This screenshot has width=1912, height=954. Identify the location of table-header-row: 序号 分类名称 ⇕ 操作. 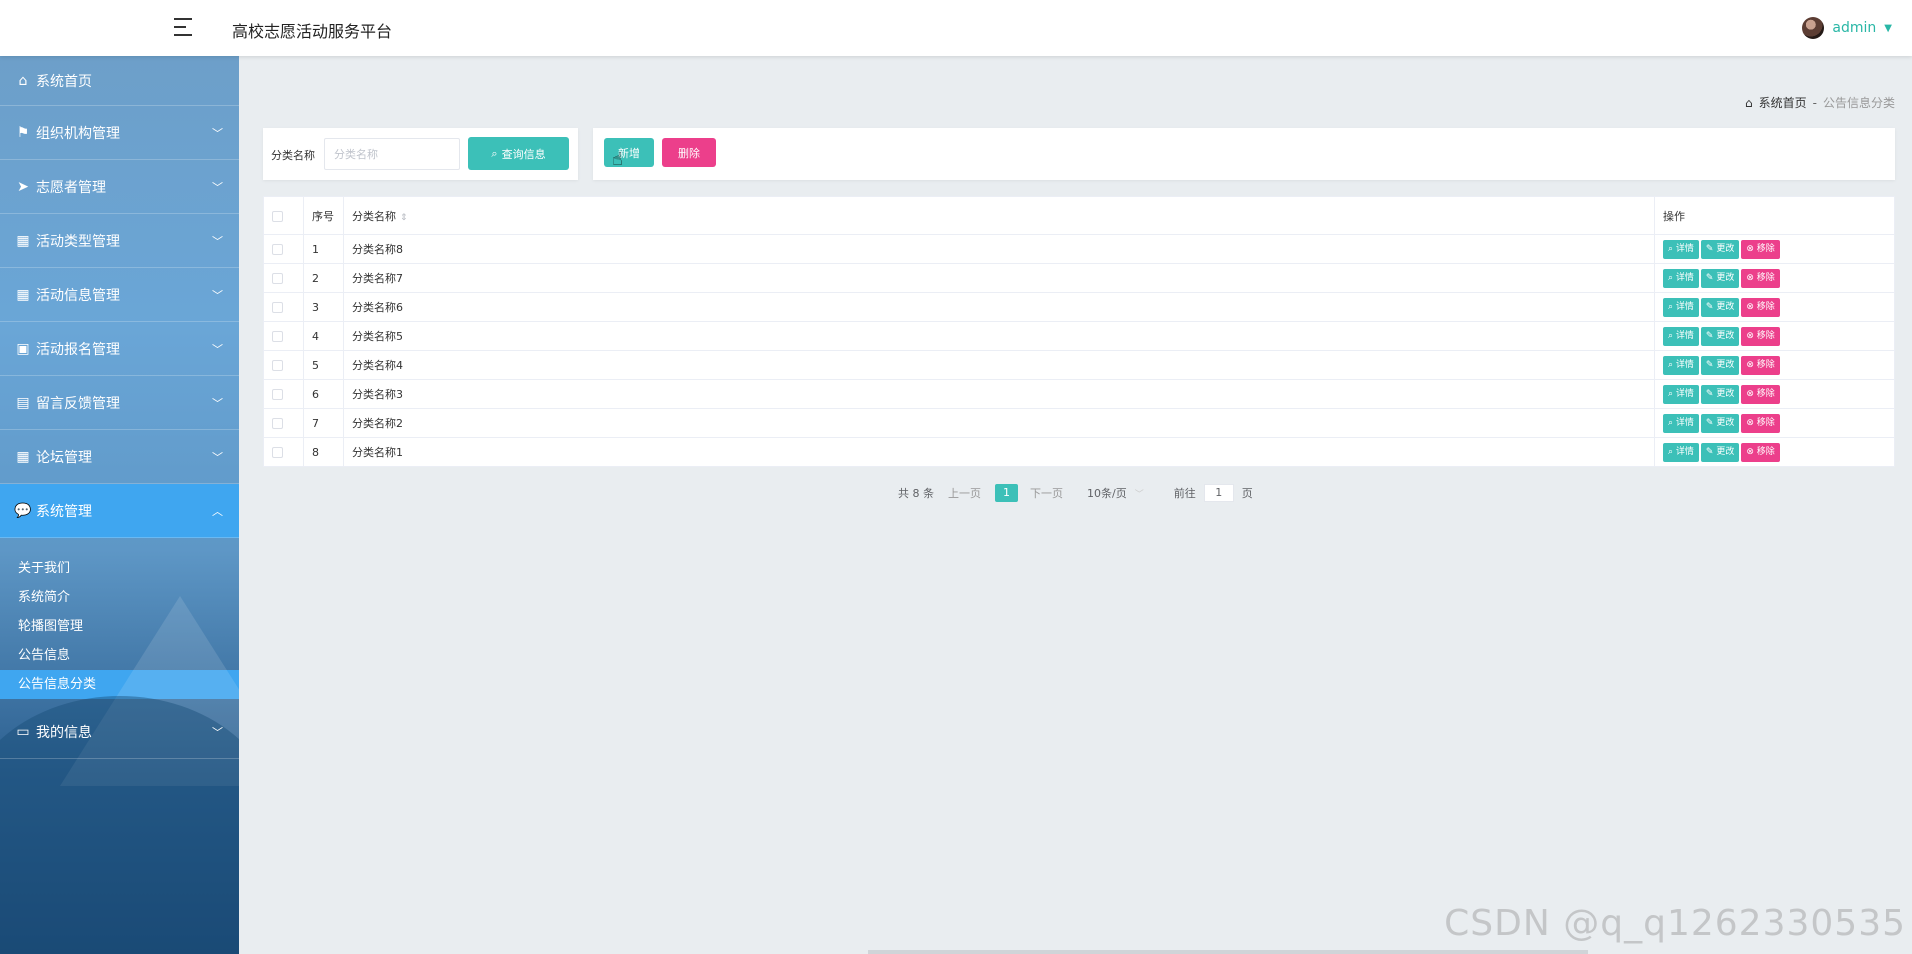
(1079, 215).